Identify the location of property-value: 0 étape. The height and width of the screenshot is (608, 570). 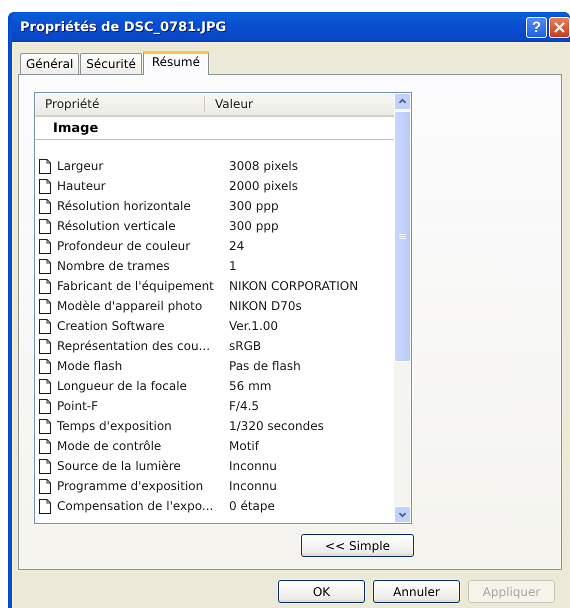
(252, 506).